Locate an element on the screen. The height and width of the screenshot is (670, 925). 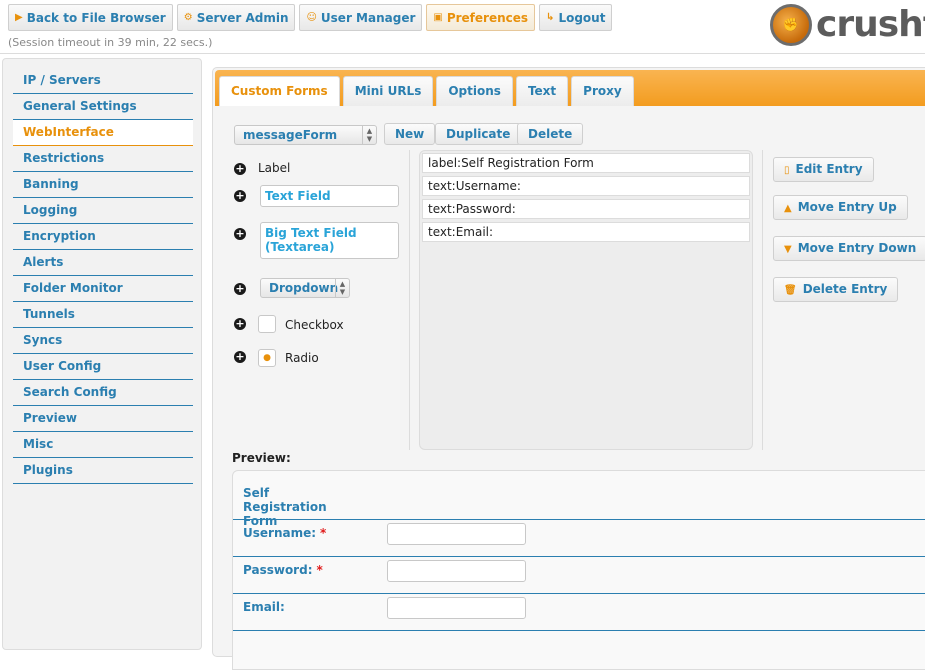
form-select-value: messageForm is located at coordinates (290, 135).